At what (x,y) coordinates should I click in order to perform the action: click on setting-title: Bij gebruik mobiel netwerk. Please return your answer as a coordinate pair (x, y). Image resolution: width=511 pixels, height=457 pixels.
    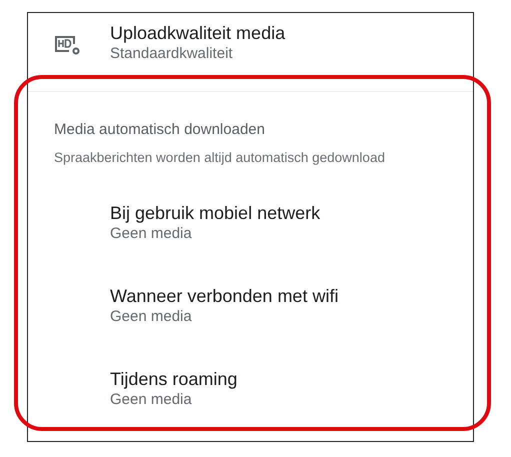
    Looking at the image, I should click on (215, 213).